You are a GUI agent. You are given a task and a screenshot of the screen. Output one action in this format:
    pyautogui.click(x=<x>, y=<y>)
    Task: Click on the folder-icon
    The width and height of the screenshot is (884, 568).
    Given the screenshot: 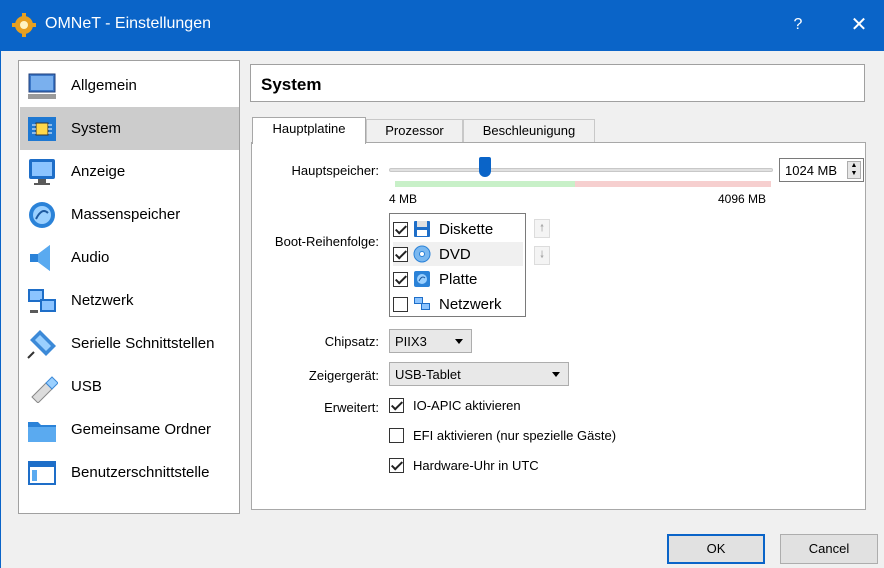 What is the action you would take?
    pyautogui.click(x=42, y=431)
    